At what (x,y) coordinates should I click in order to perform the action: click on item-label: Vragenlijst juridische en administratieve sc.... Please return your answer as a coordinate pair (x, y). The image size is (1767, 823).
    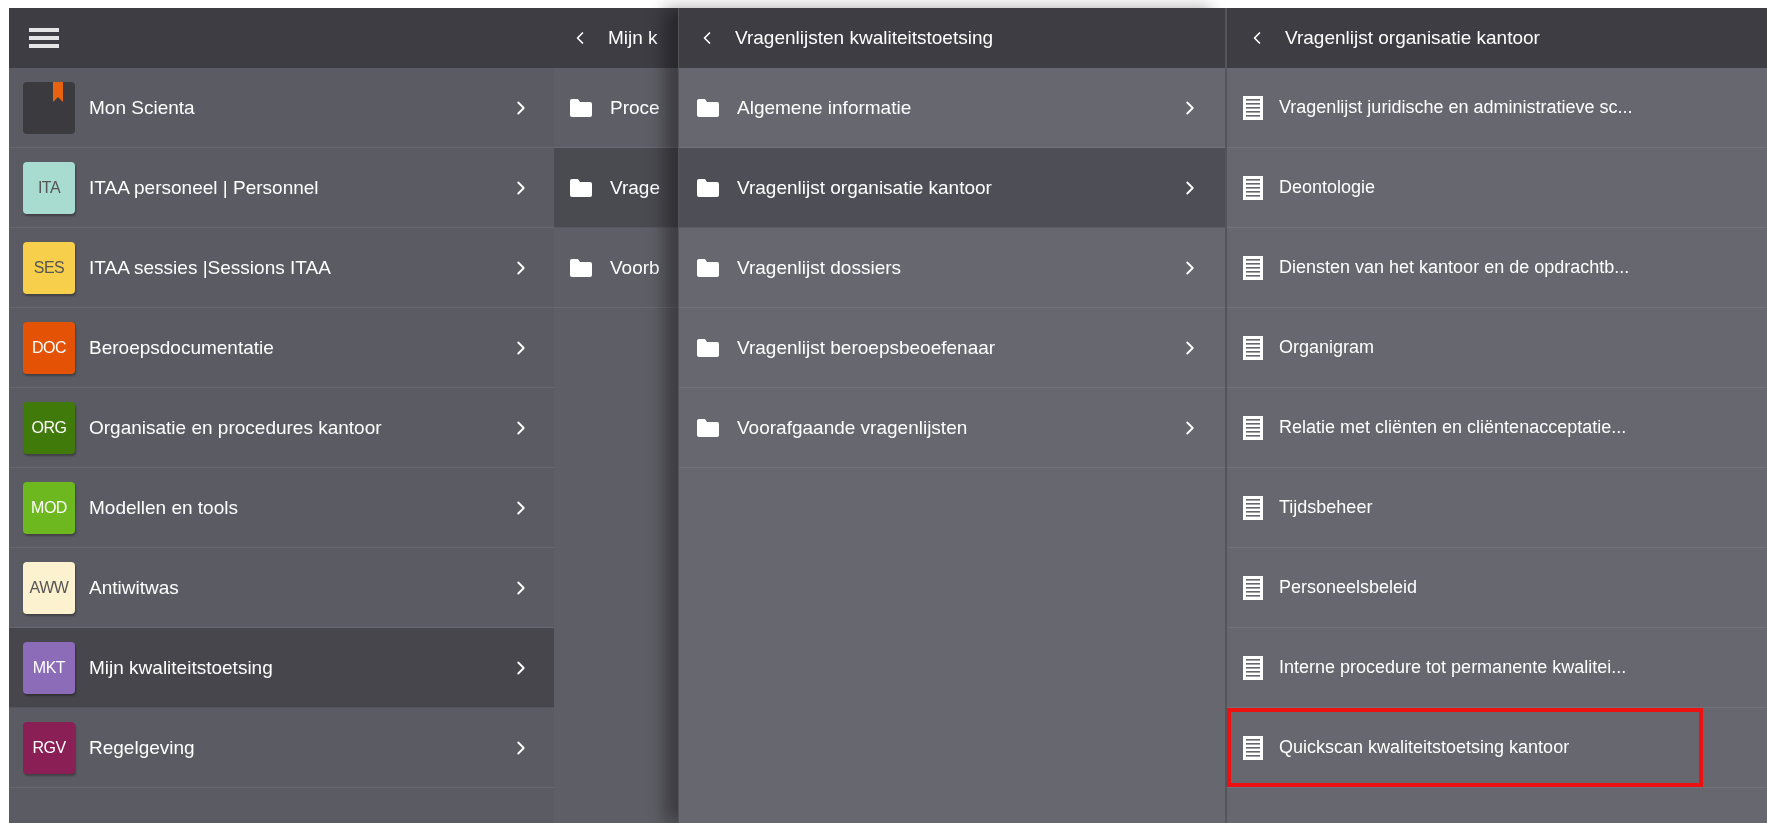
    Looking at the image, I should click on (1456, 107).